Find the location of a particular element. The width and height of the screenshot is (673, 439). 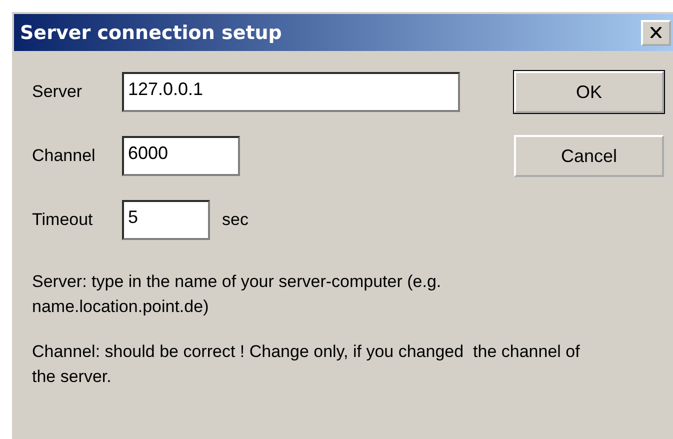

close-icon is located at coordinates (656, 32).